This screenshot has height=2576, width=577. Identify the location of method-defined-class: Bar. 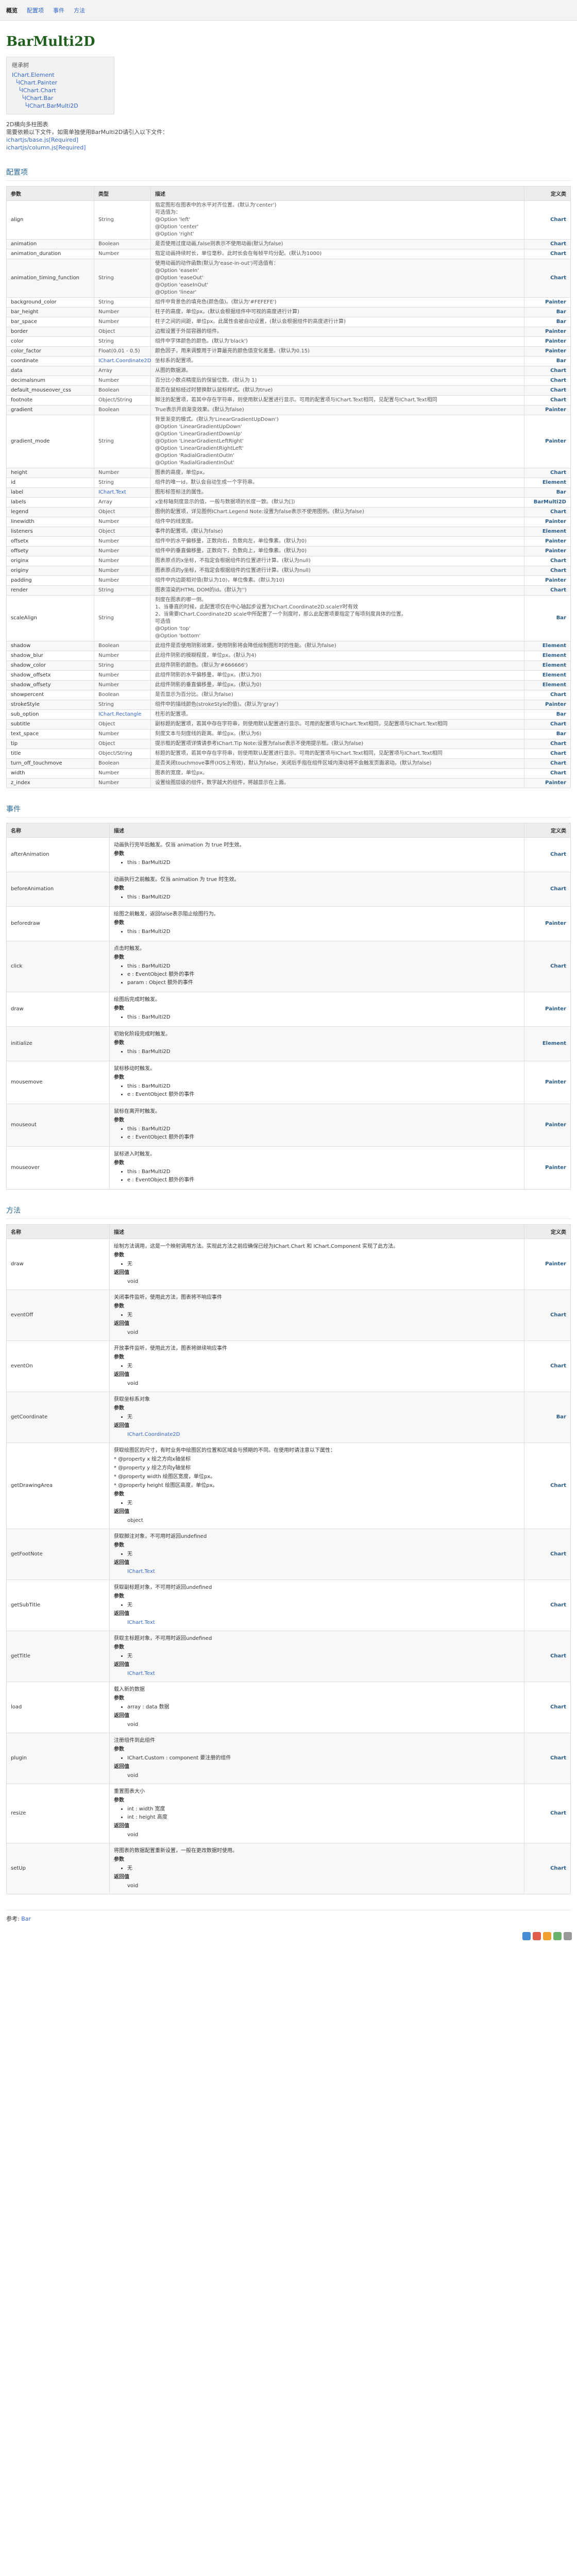
(547, 1417).